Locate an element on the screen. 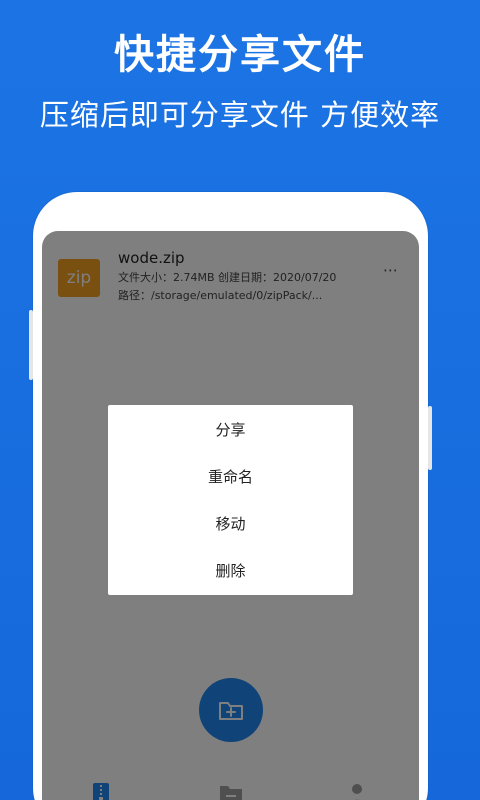  banner-title: 快捷分享文件 is located at coordinates (240, 55).